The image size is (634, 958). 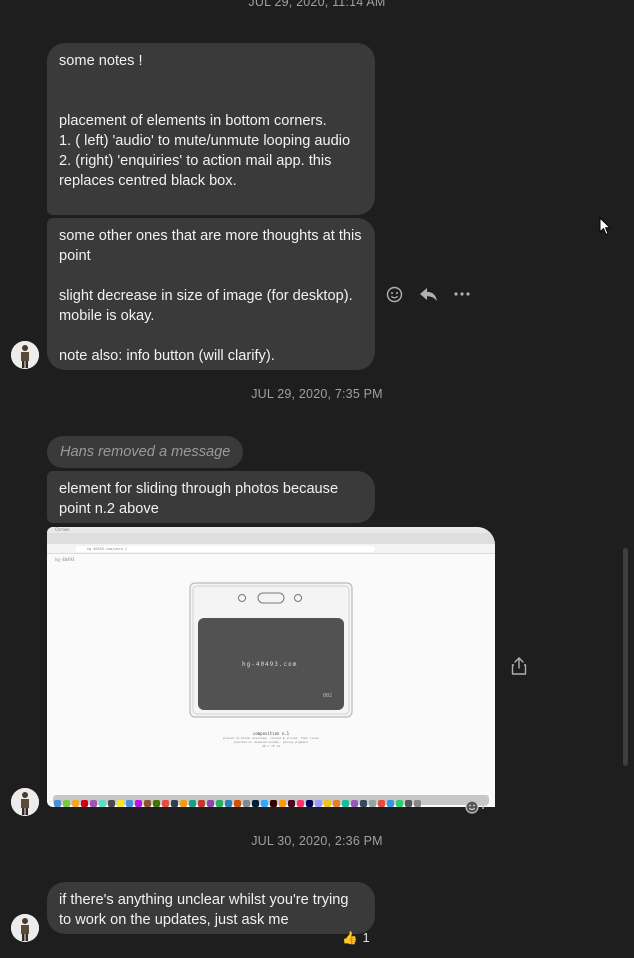 I want to click on reaction-badge: 👍 1, so click(x=356, y=938).